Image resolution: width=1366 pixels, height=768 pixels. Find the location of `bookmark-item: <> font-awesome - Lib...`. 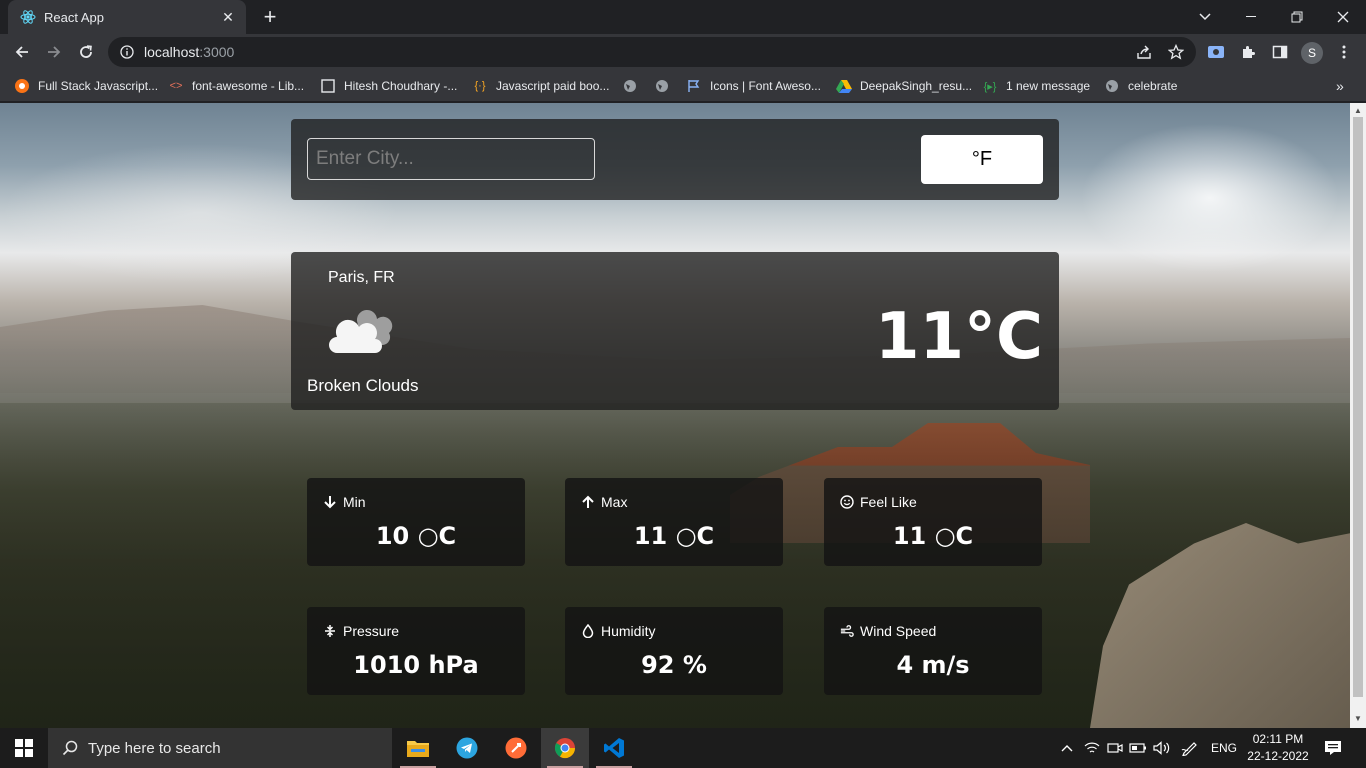

bookmark-item: <> font-awesome - Lib... is located at coordinates (236, 86).